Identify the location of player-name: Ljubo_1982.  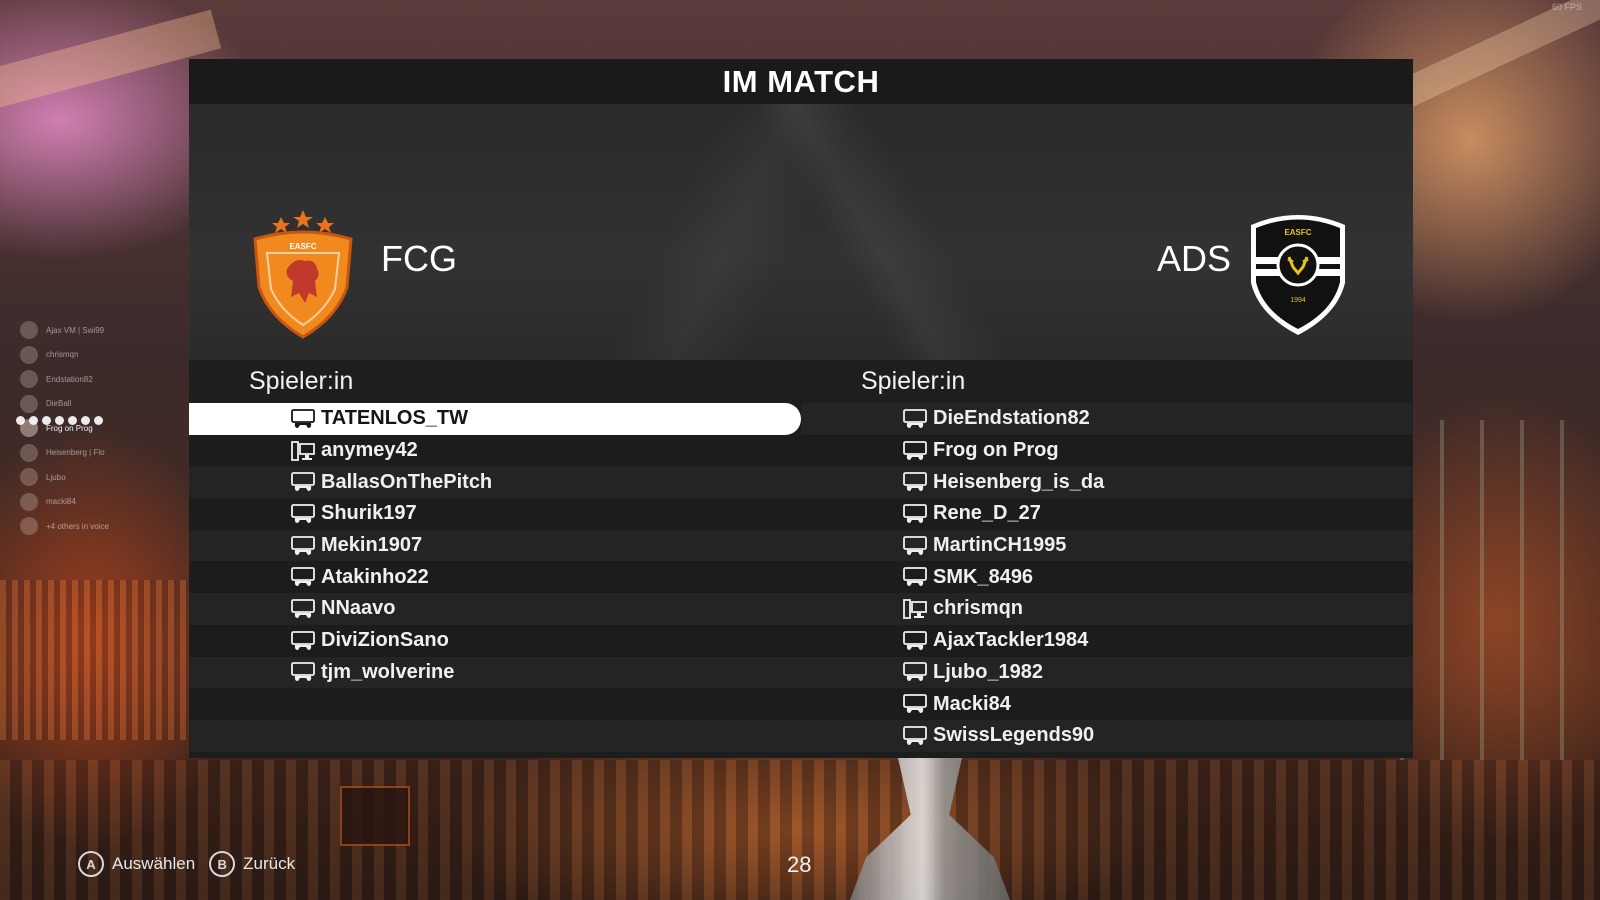
(988, 671).